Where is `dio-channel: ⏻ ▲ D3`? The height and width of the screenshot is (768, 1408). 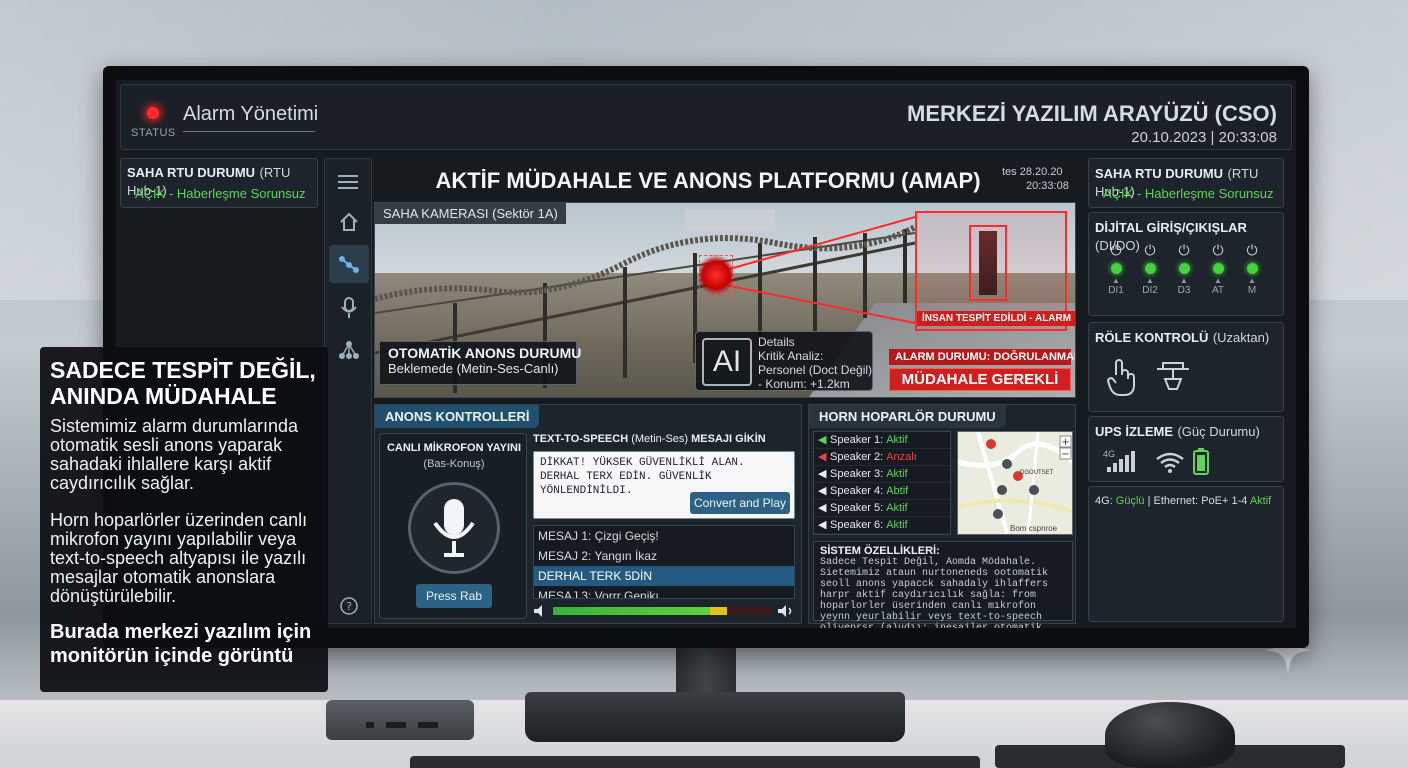
dio-channel: ⏻ ▲ D3 is located at coordinates (1184, 269).